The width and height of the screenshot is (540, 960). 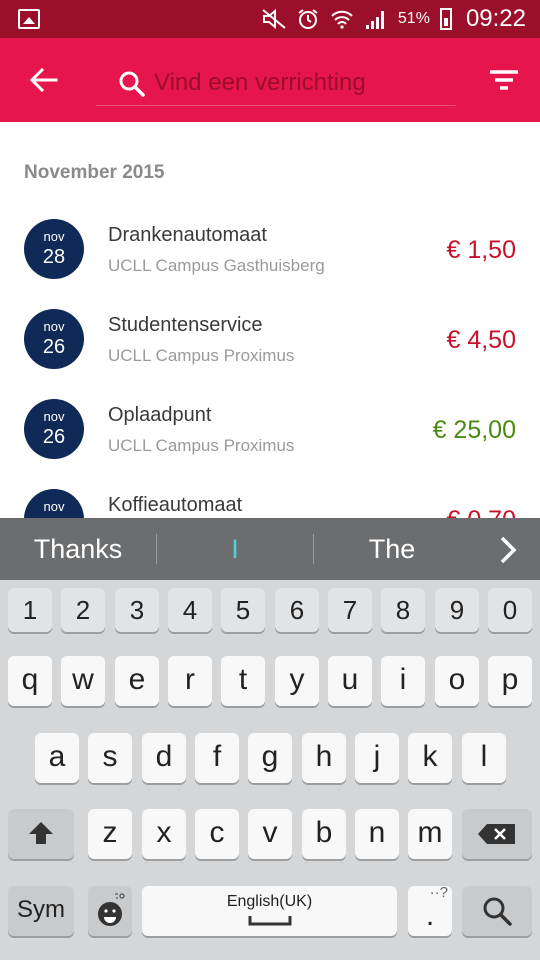 I want to click on transaction-location: UCLL Campus Gasthuisberg, so click(x=216, y=265).